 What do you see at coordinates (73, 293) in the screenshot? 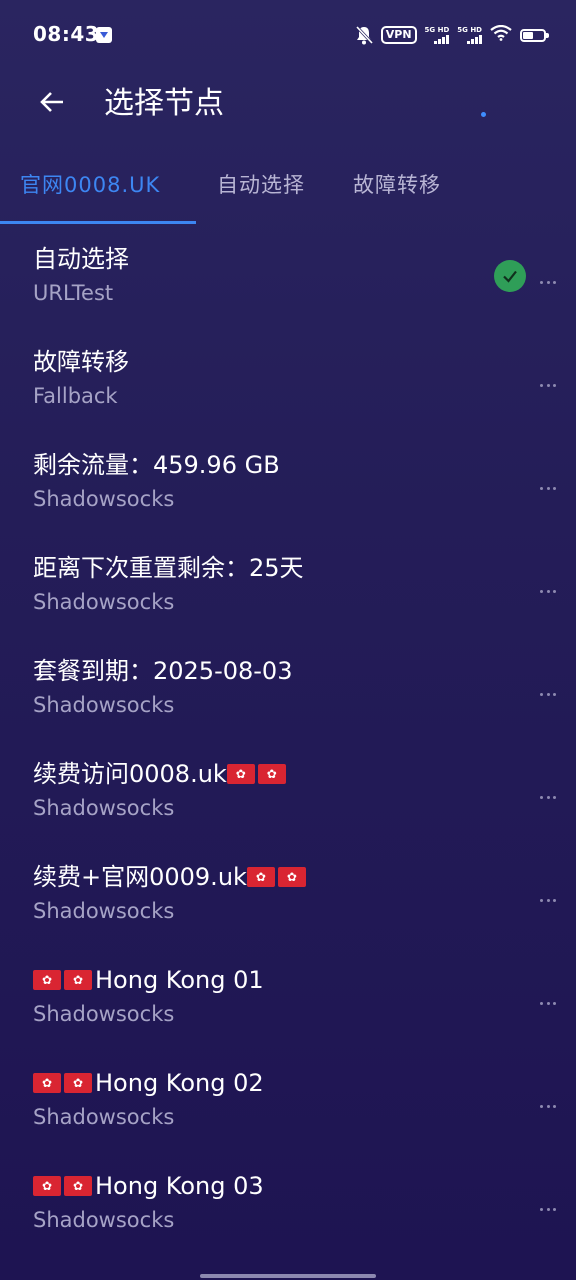
I see `proxy-type: URLTest` at bounding box center [73, 293].